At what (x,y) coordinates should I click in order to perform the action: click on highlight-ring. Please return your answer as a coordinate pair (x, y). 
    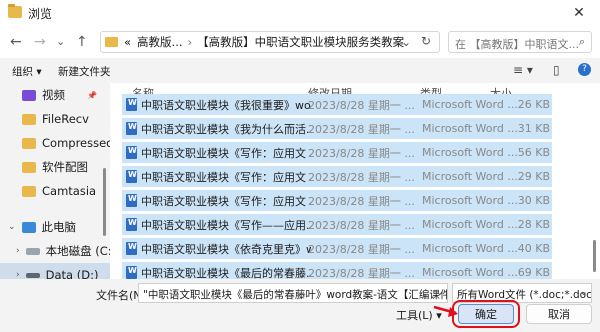
    Looking at the image, I should click on (486, 314).